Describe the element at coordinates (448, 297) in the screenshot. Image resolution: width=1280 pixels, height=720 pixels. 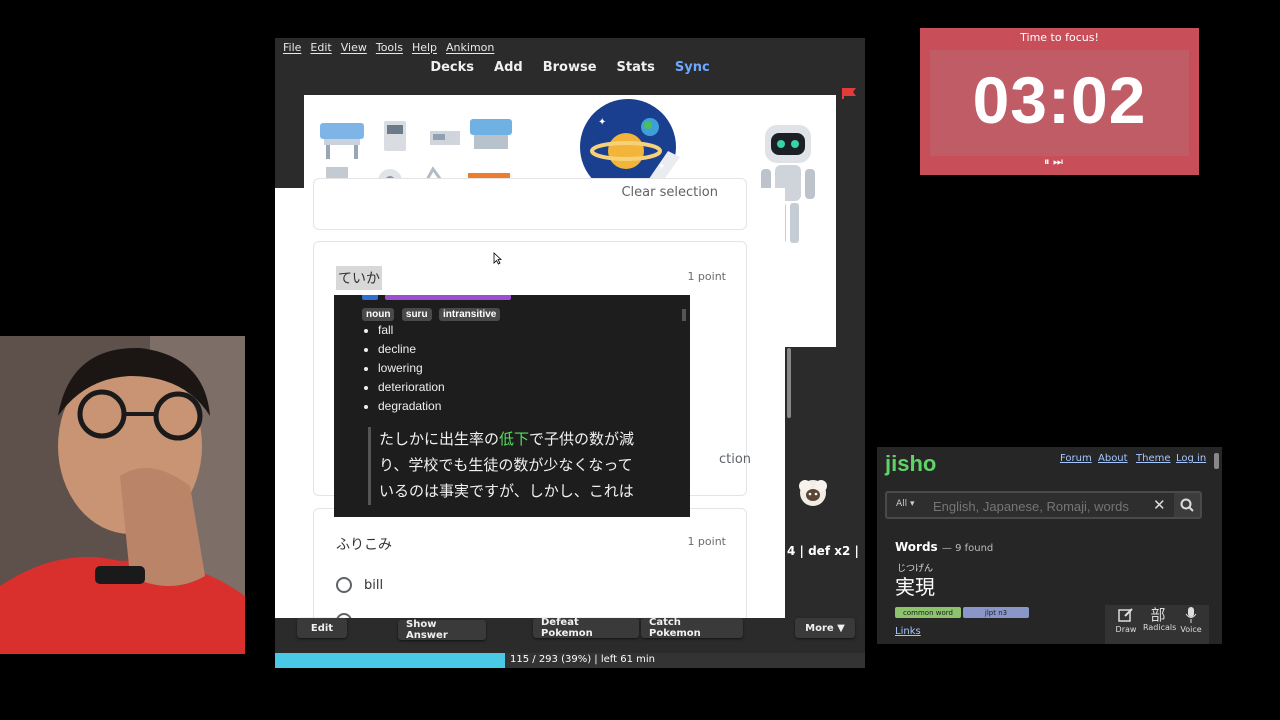
I see `popup-tag-purple` at that location.